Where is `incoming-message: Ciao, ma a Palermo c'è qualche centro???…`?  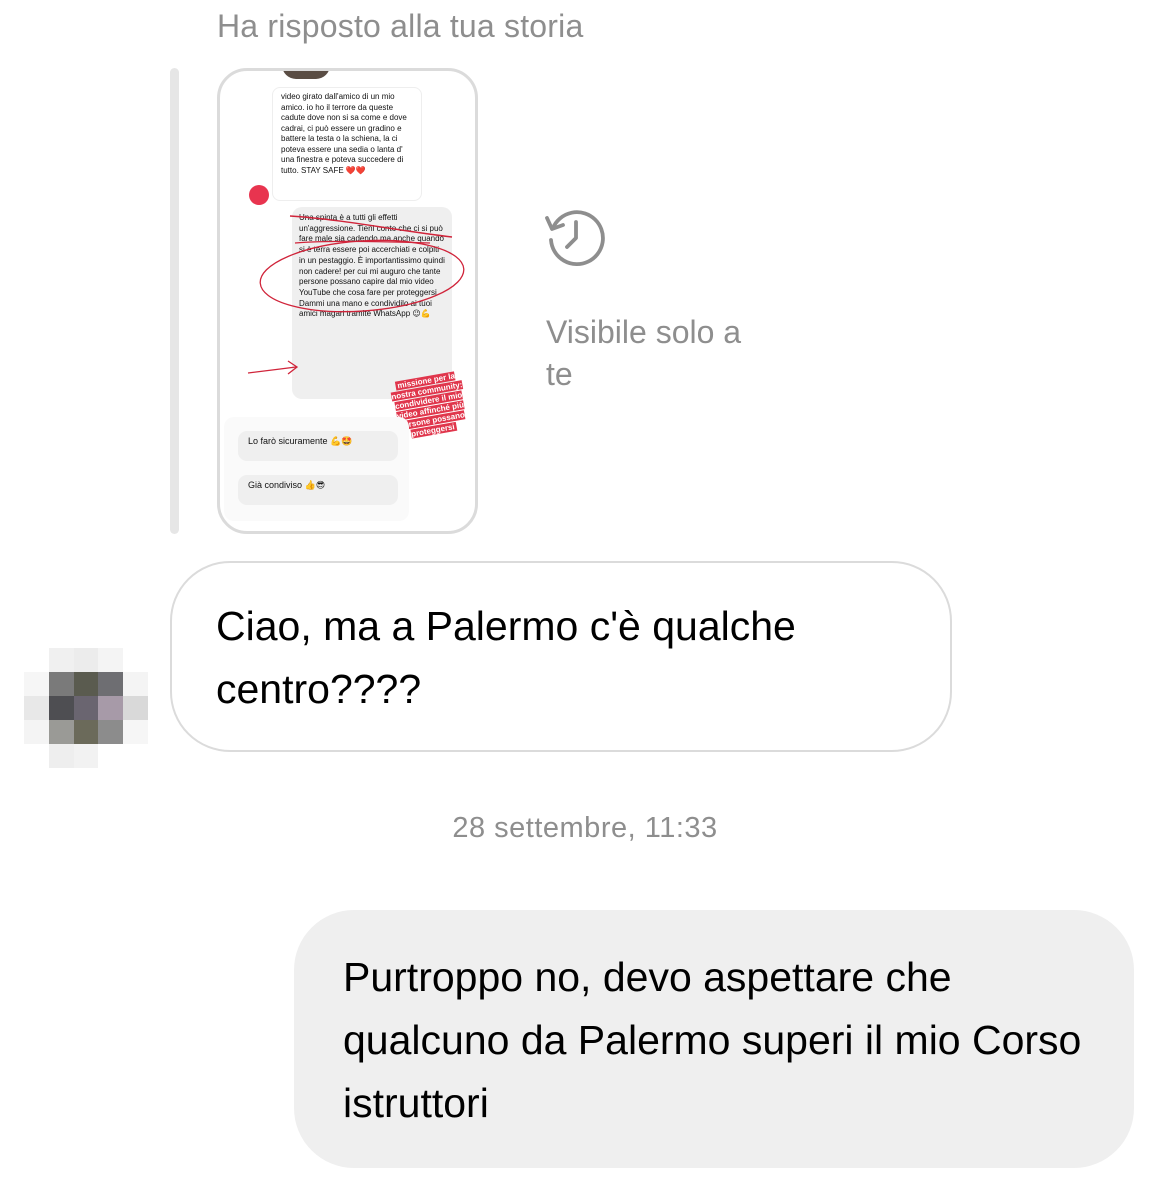 incoming-message: Ciao, ma a Palermo c'è qualche centro???… is located at coordinates (561, 656).